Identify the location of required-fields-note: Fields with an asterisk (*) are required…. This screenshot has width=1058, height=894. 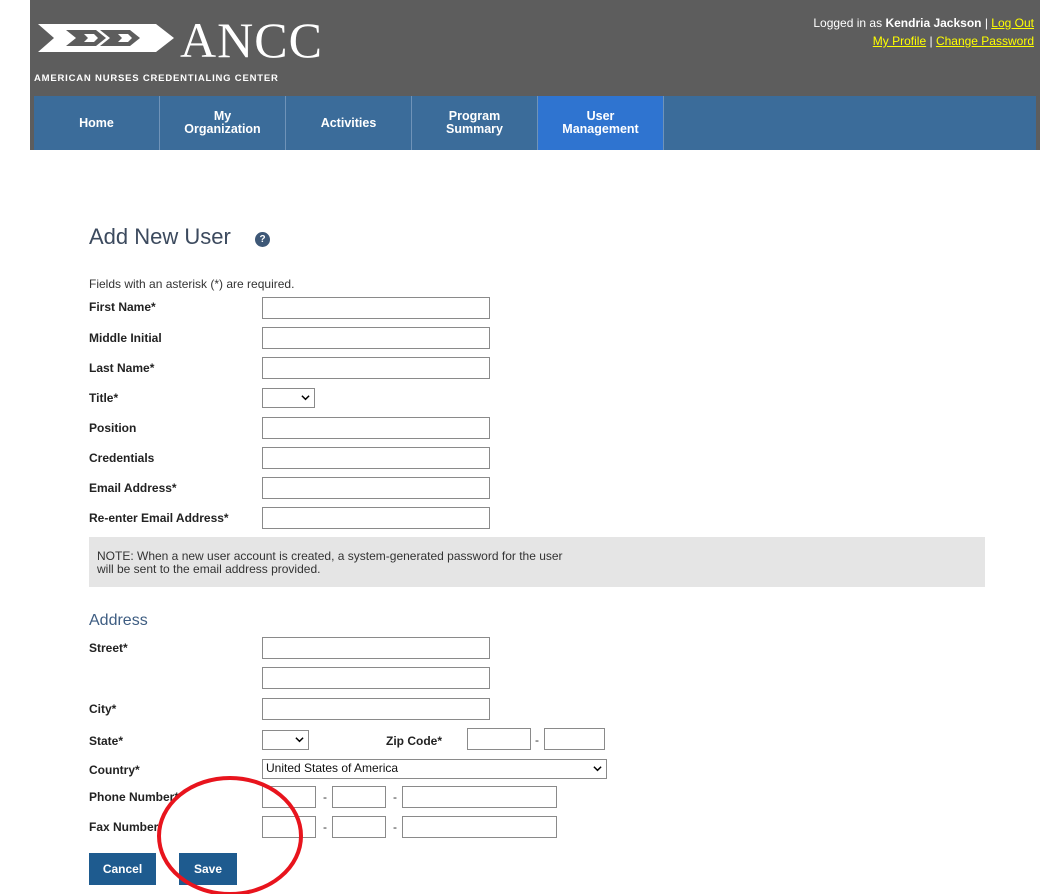
(192, 284).